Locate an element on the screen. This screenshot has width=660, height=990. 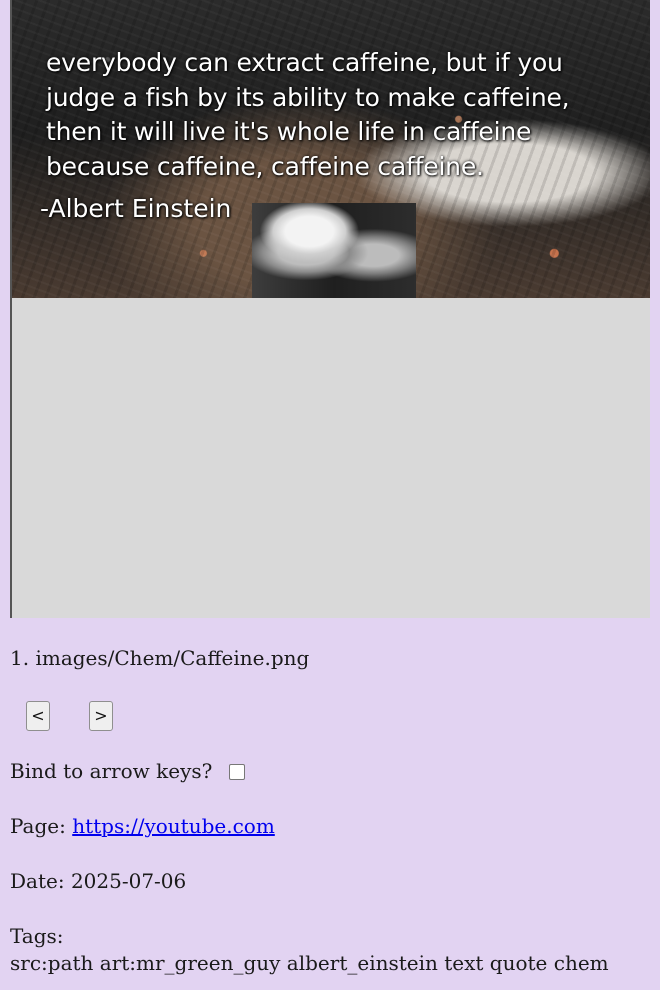
previous-button: < is located at coordinates (38, 716).